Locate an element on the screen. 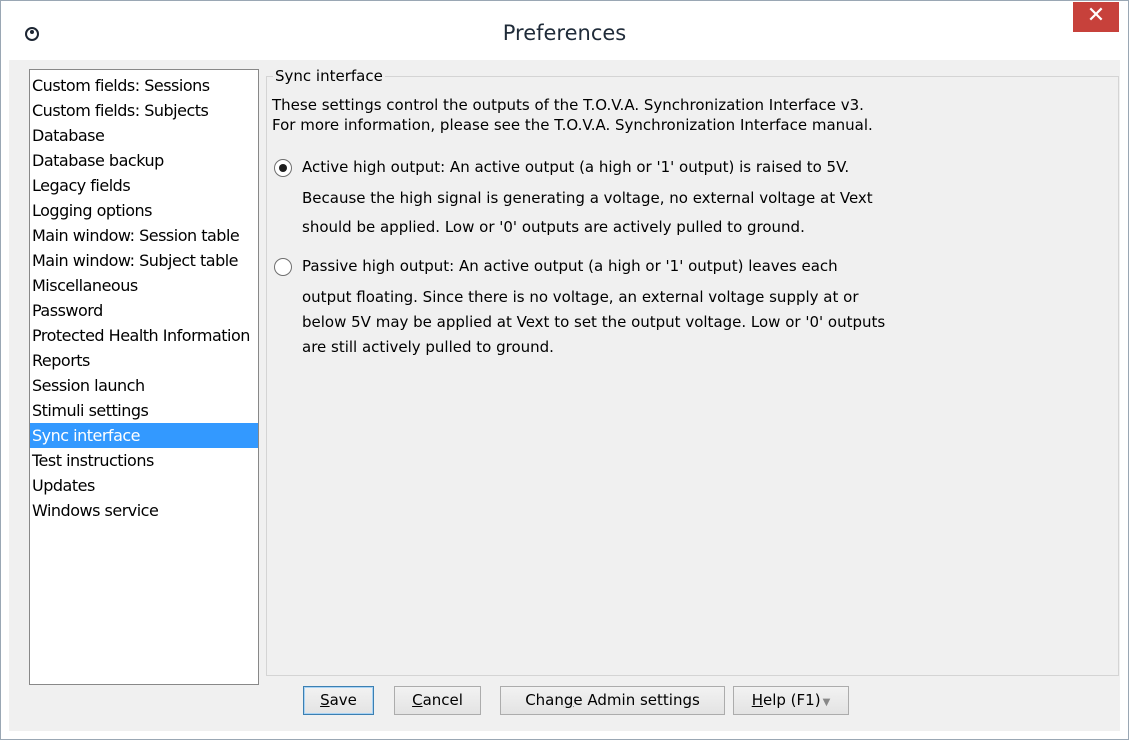  close-button: ✕ is located at coordinates (1096, 17).